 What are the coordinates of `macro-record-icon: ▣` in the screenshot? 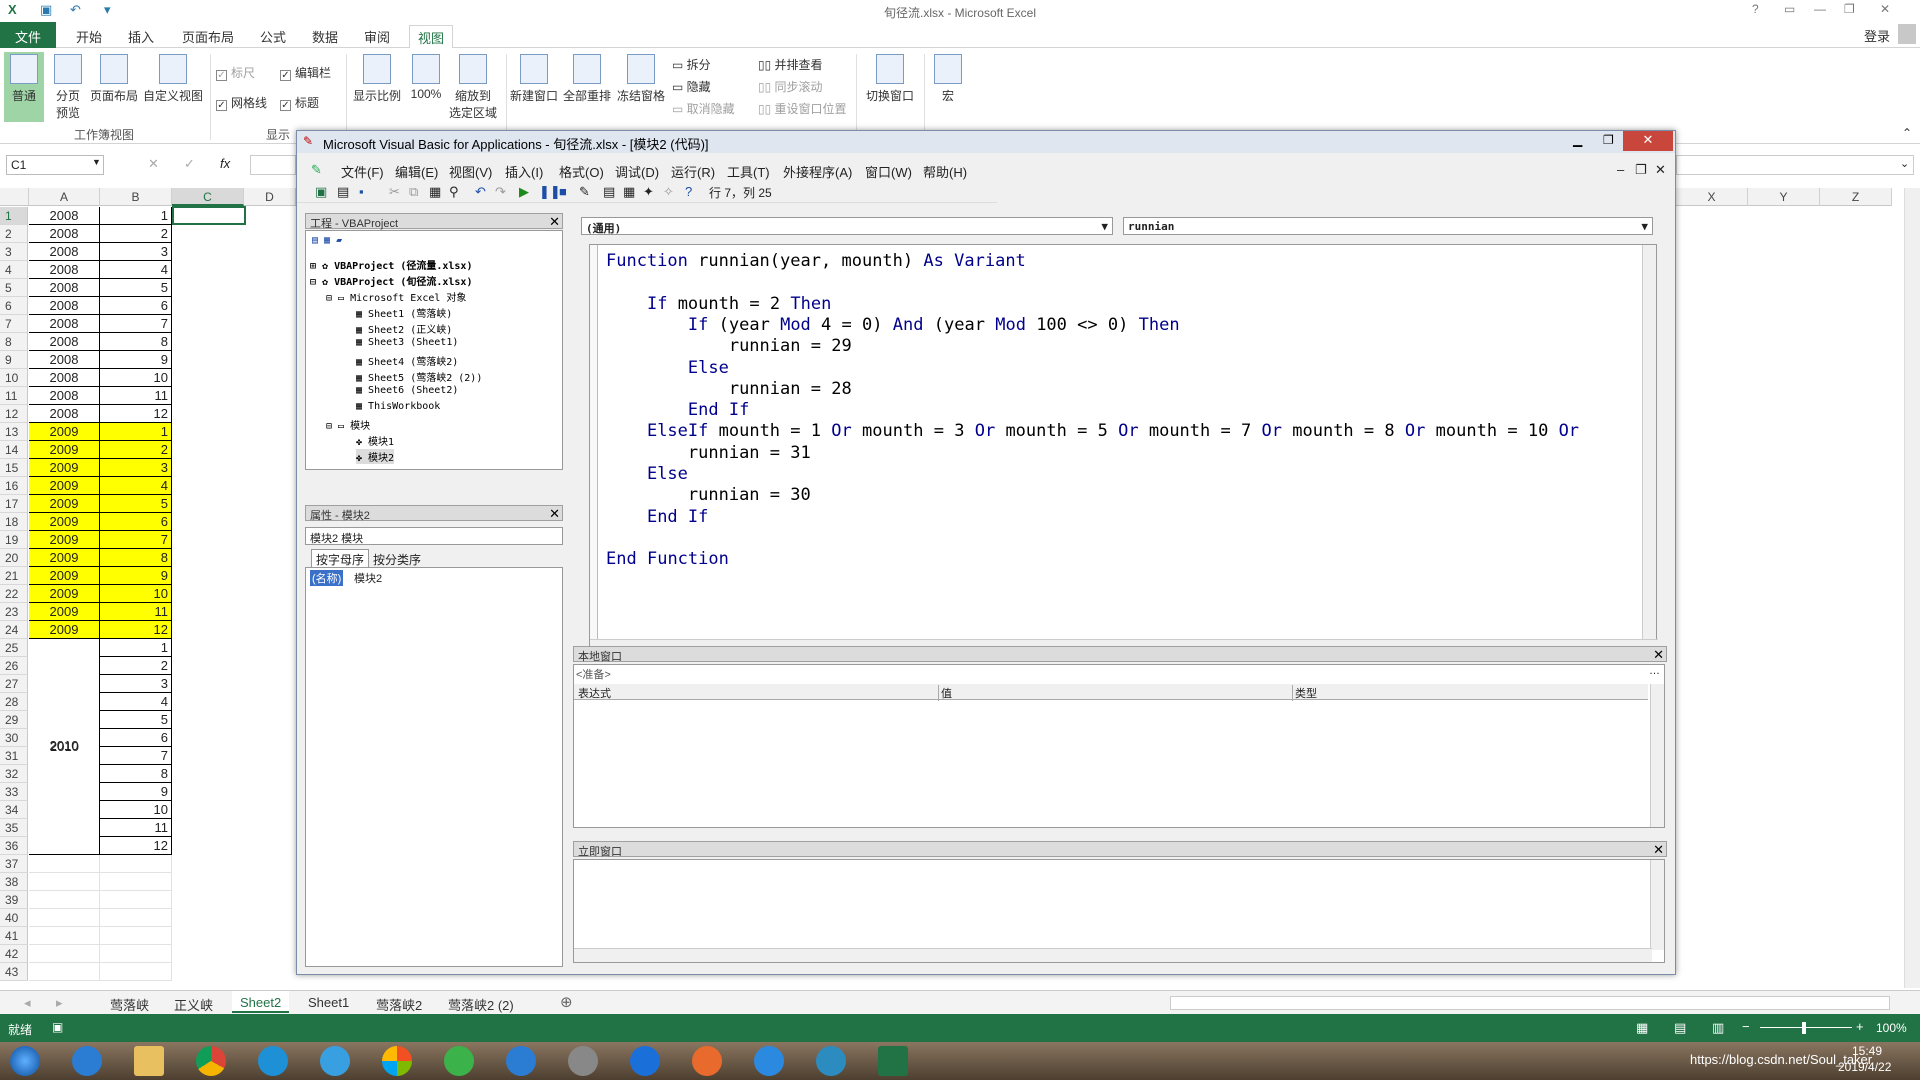 It's located at (57, 1027).